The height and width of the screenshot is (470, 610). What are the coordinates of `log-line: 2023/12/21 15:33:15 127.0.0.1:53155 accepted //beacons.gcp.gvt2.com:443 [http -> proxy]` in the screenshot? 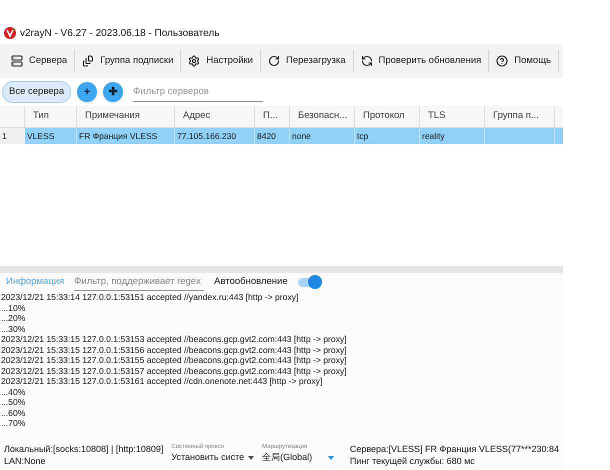 It's located at (174, 360).